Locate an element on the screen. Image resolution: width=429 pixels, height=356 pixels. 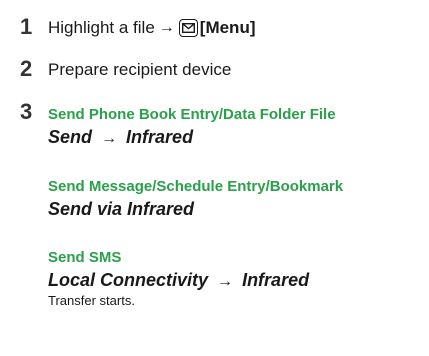
step-2-text: Prepare recipient device is located at coordinates (140, 69).